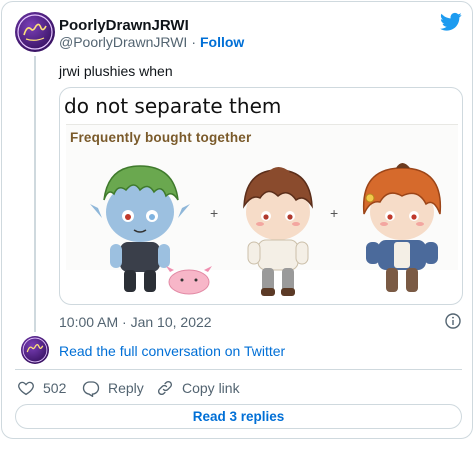 This screenshot has width=474, height=455. Describe the element at coordinates (211, 388) in the screenshot. I see `copy-link-label: Copy link` at that location.